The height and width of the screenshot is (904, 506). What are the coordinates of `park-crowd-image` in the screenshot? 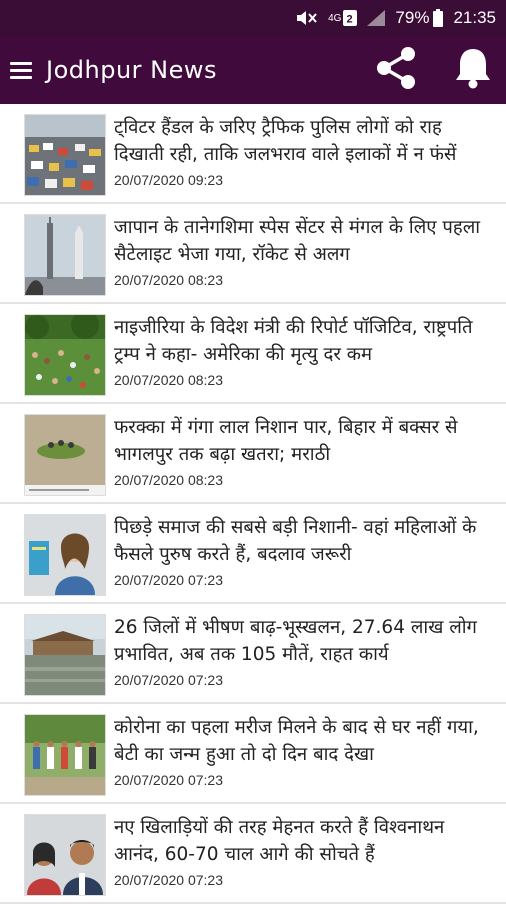 It's located at (65, 355).